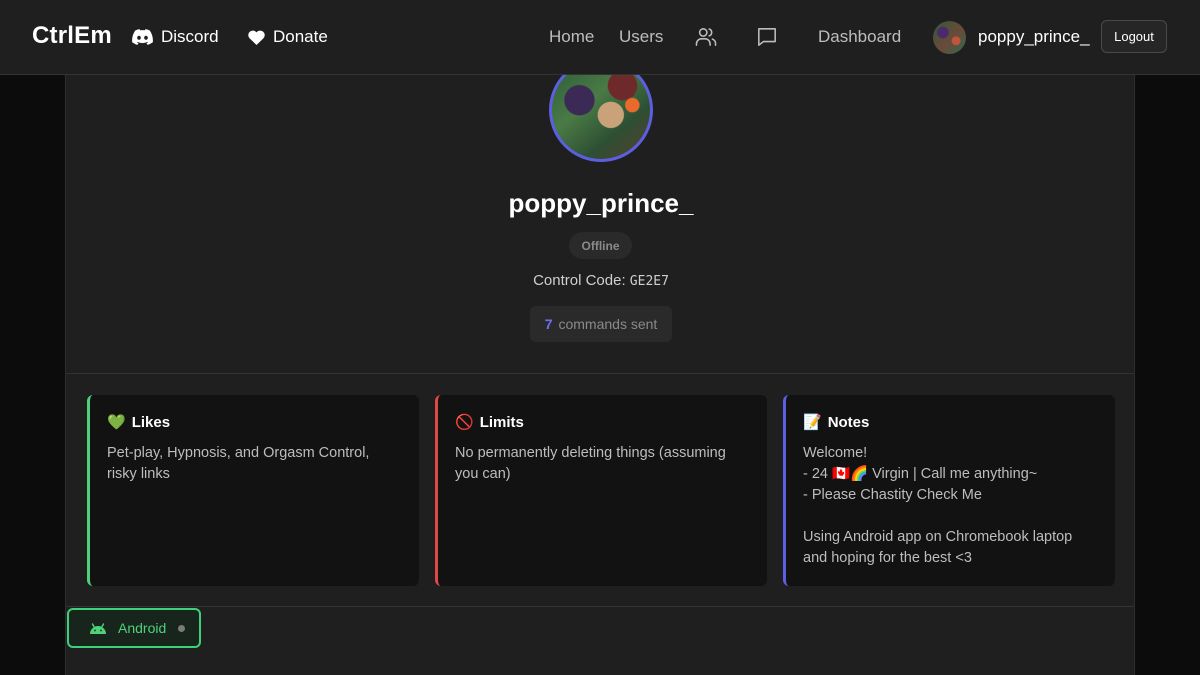  What do you see at coordinates (649, 281) in the screenshot?
I see `control-code-value: GE2E7` at bounding box center [649, 281].